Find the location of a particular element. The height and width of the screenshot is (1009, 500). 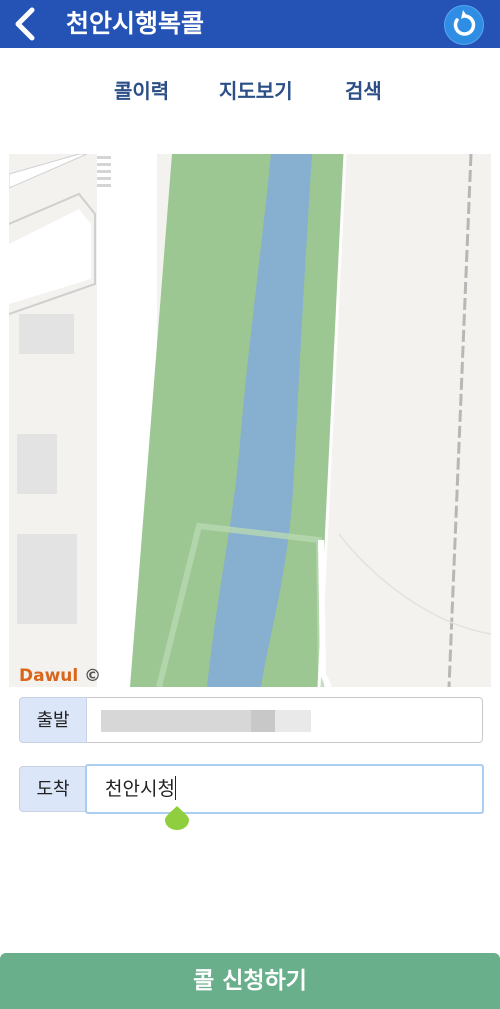

refresh-button is located at coordinates (464, 25).